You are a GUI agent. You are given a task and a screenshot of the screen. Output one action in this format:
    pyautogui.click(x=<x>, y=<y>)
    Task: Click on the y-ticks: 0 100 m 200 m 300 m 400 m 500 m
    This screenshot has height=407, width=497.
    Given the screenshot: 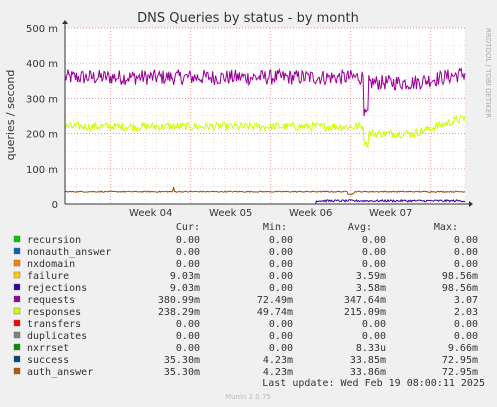 What is the action you would take?
    pyautogui.click(x=42, y=117)
    